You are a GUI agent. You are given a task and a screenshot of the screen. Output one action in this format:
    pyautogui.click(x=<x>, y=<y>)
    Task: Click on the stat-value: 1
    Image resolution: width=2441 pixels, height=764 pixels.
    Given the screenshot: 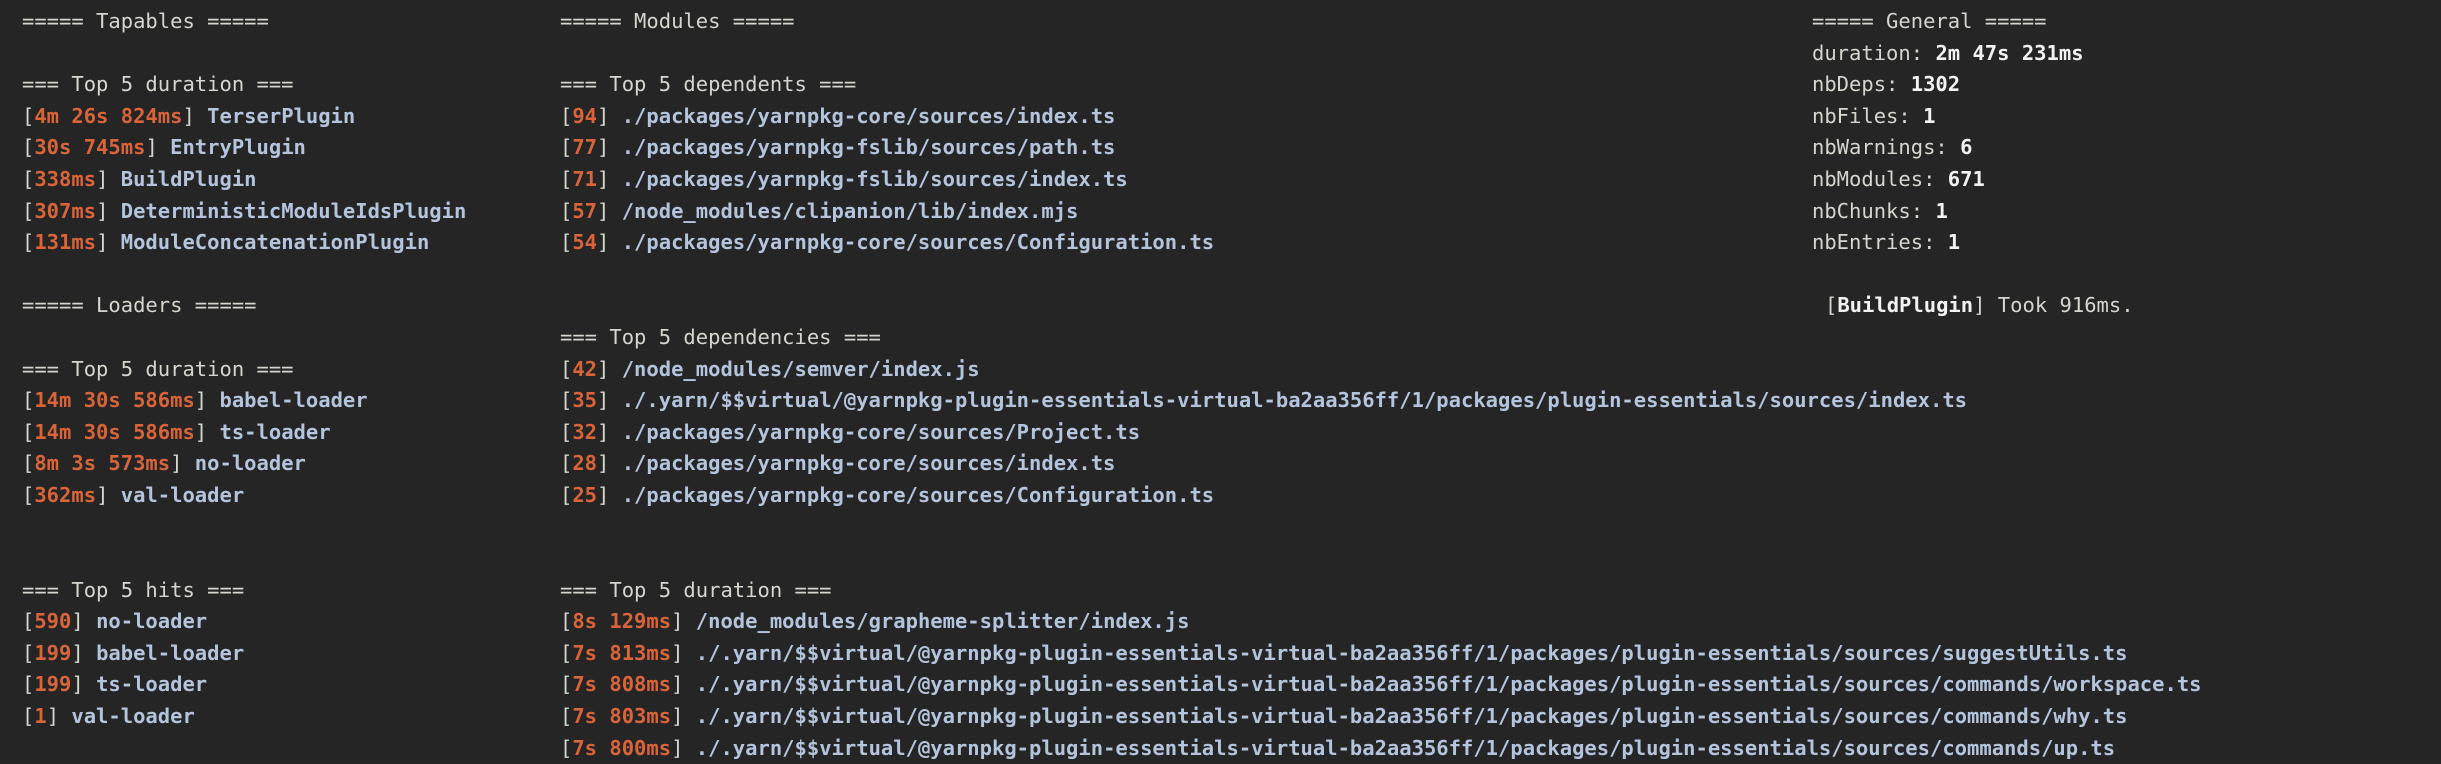 What is the action you would take?
    pyautogui.click(x=1941, y=210)
    